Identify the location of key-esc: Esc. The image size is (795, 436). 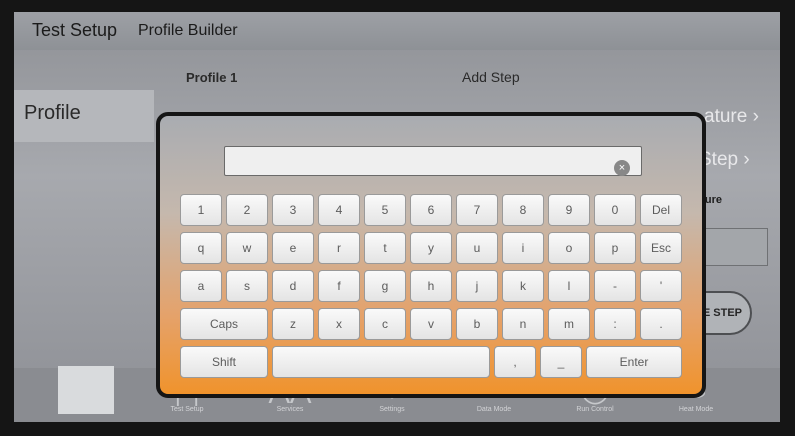
(661, 248).